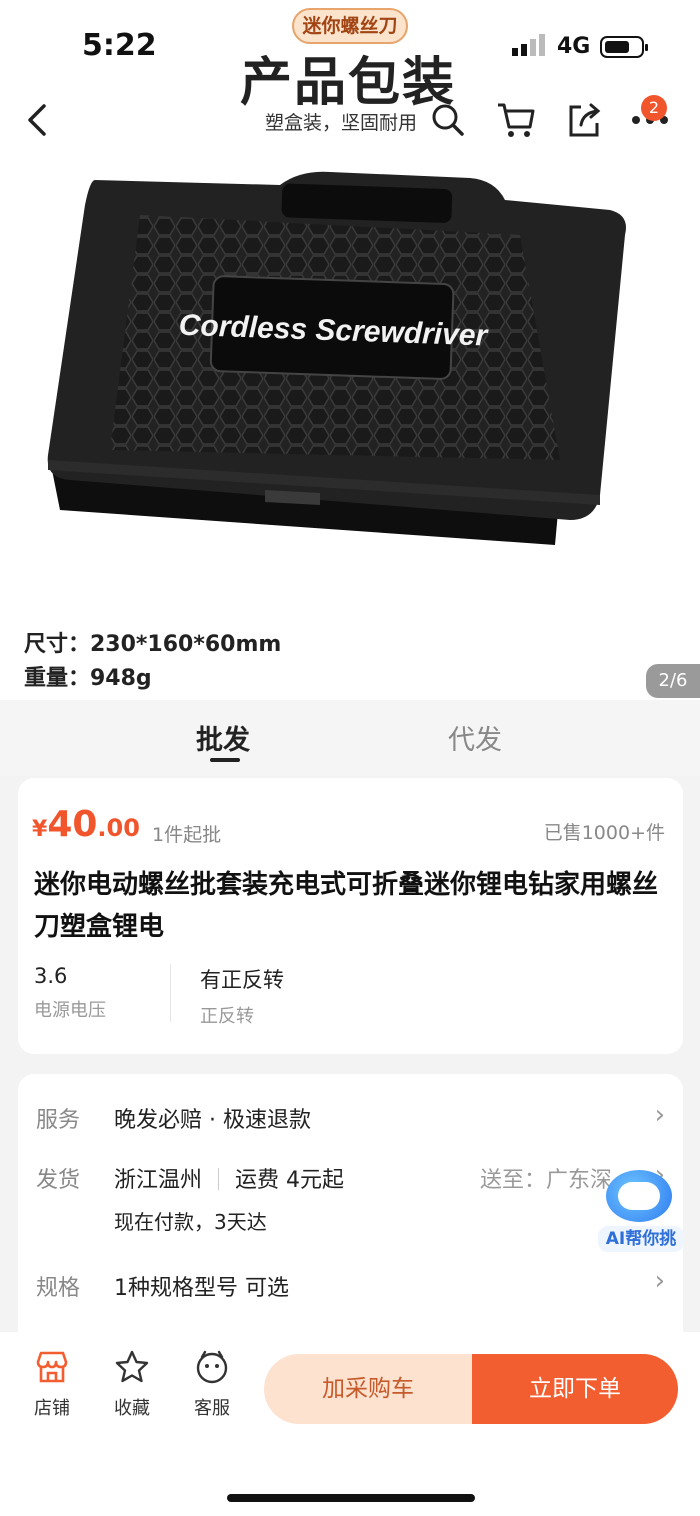 The width and height of the screenshot is (700, 1516). What do you see at coordinates (58, 1120) in the screenshot?
I see `service-label: 服务` at bounding box center [58, 1120].